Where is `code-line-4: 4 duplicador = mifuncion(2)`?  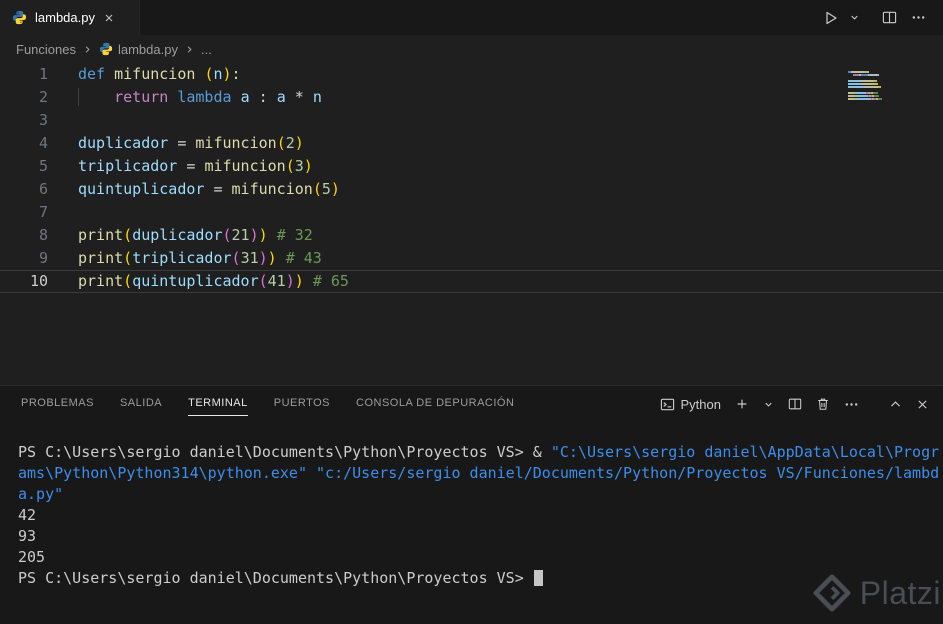
code-line-4: 4 duplicador = mifuncion(2) is located at coordinates (471, 143).